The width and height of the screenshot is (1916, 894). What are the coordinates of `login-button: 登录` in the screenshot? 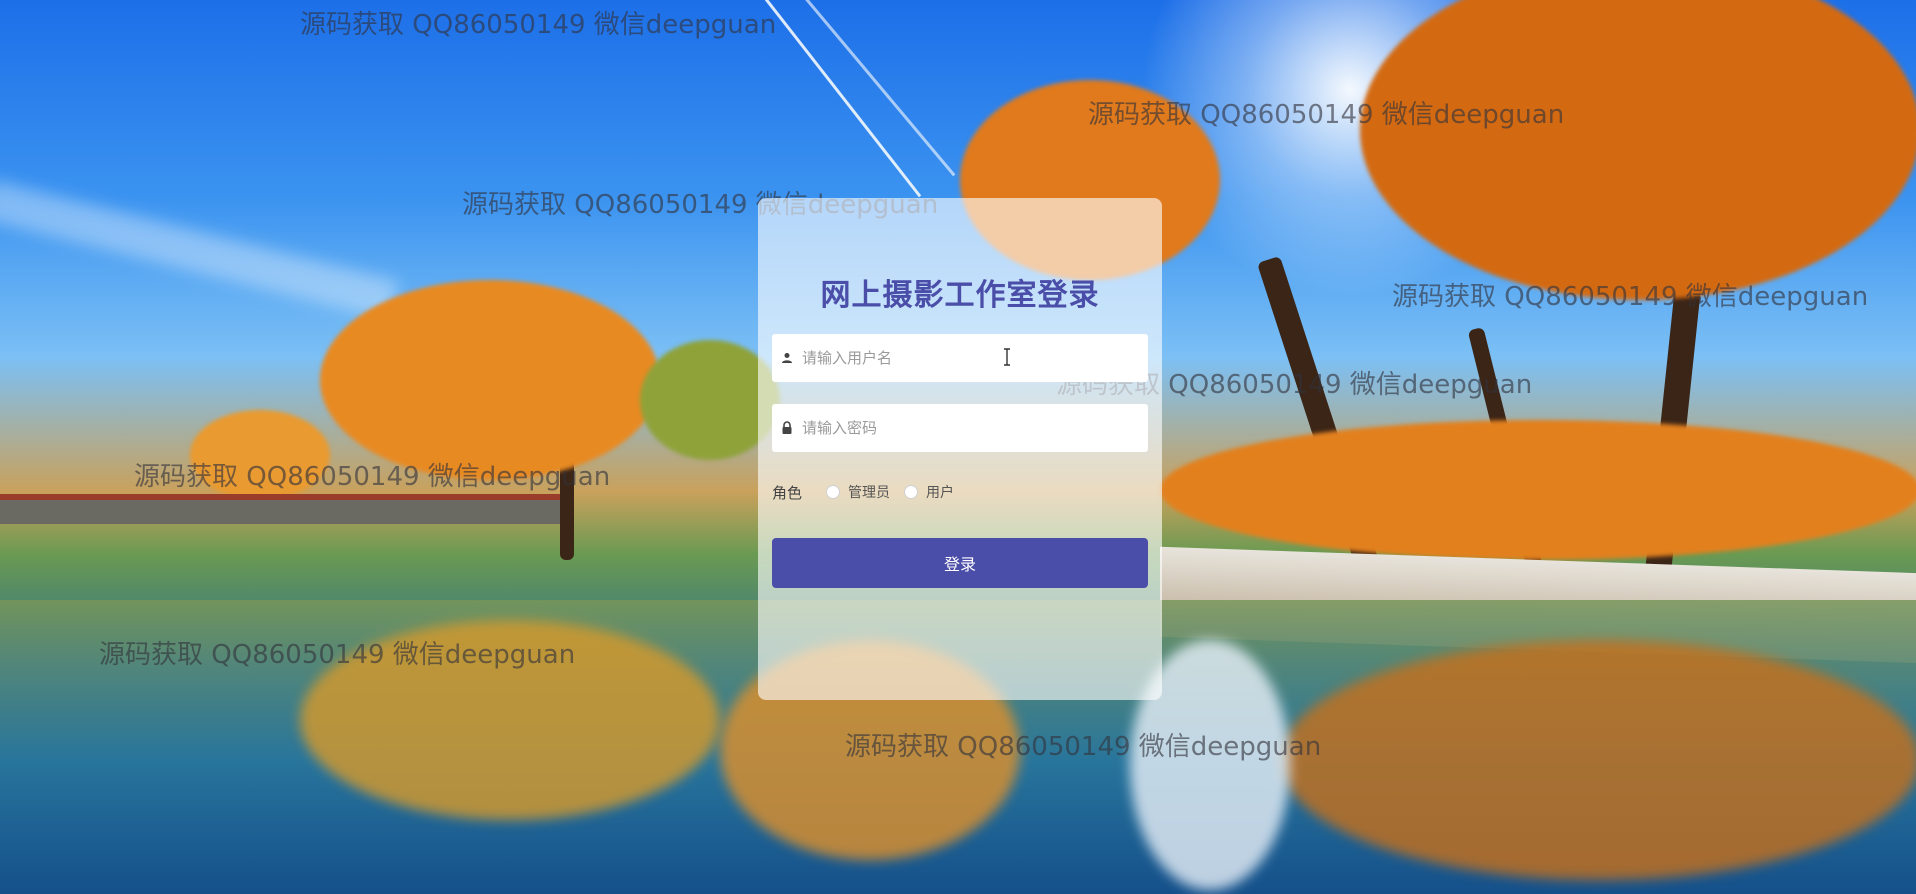 It's located at (960, 563).